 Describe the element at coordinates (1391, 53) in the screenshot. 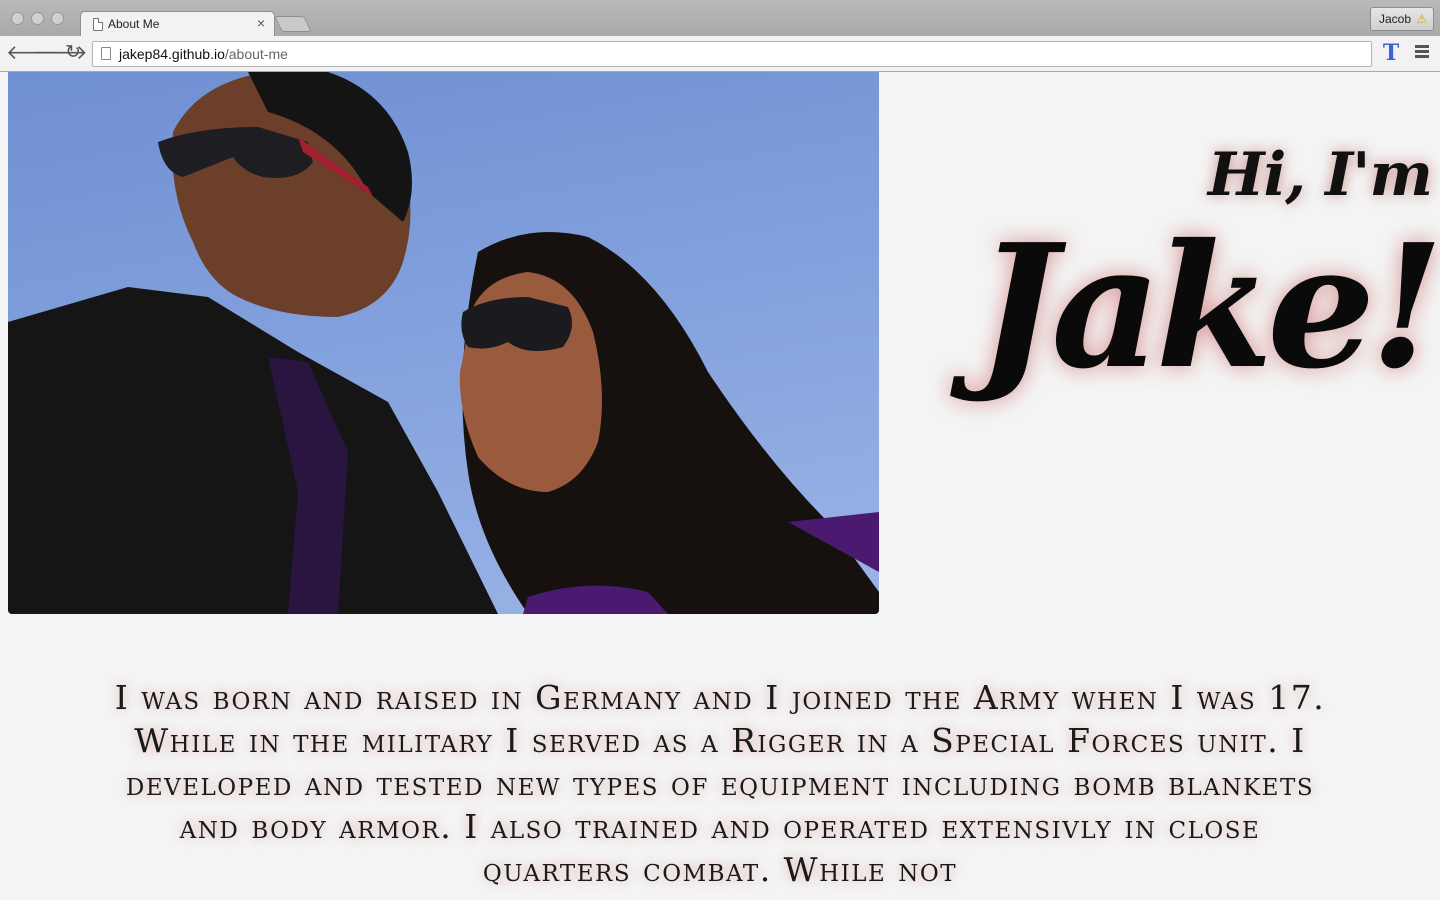

I see `extension-icon: T` at that location.